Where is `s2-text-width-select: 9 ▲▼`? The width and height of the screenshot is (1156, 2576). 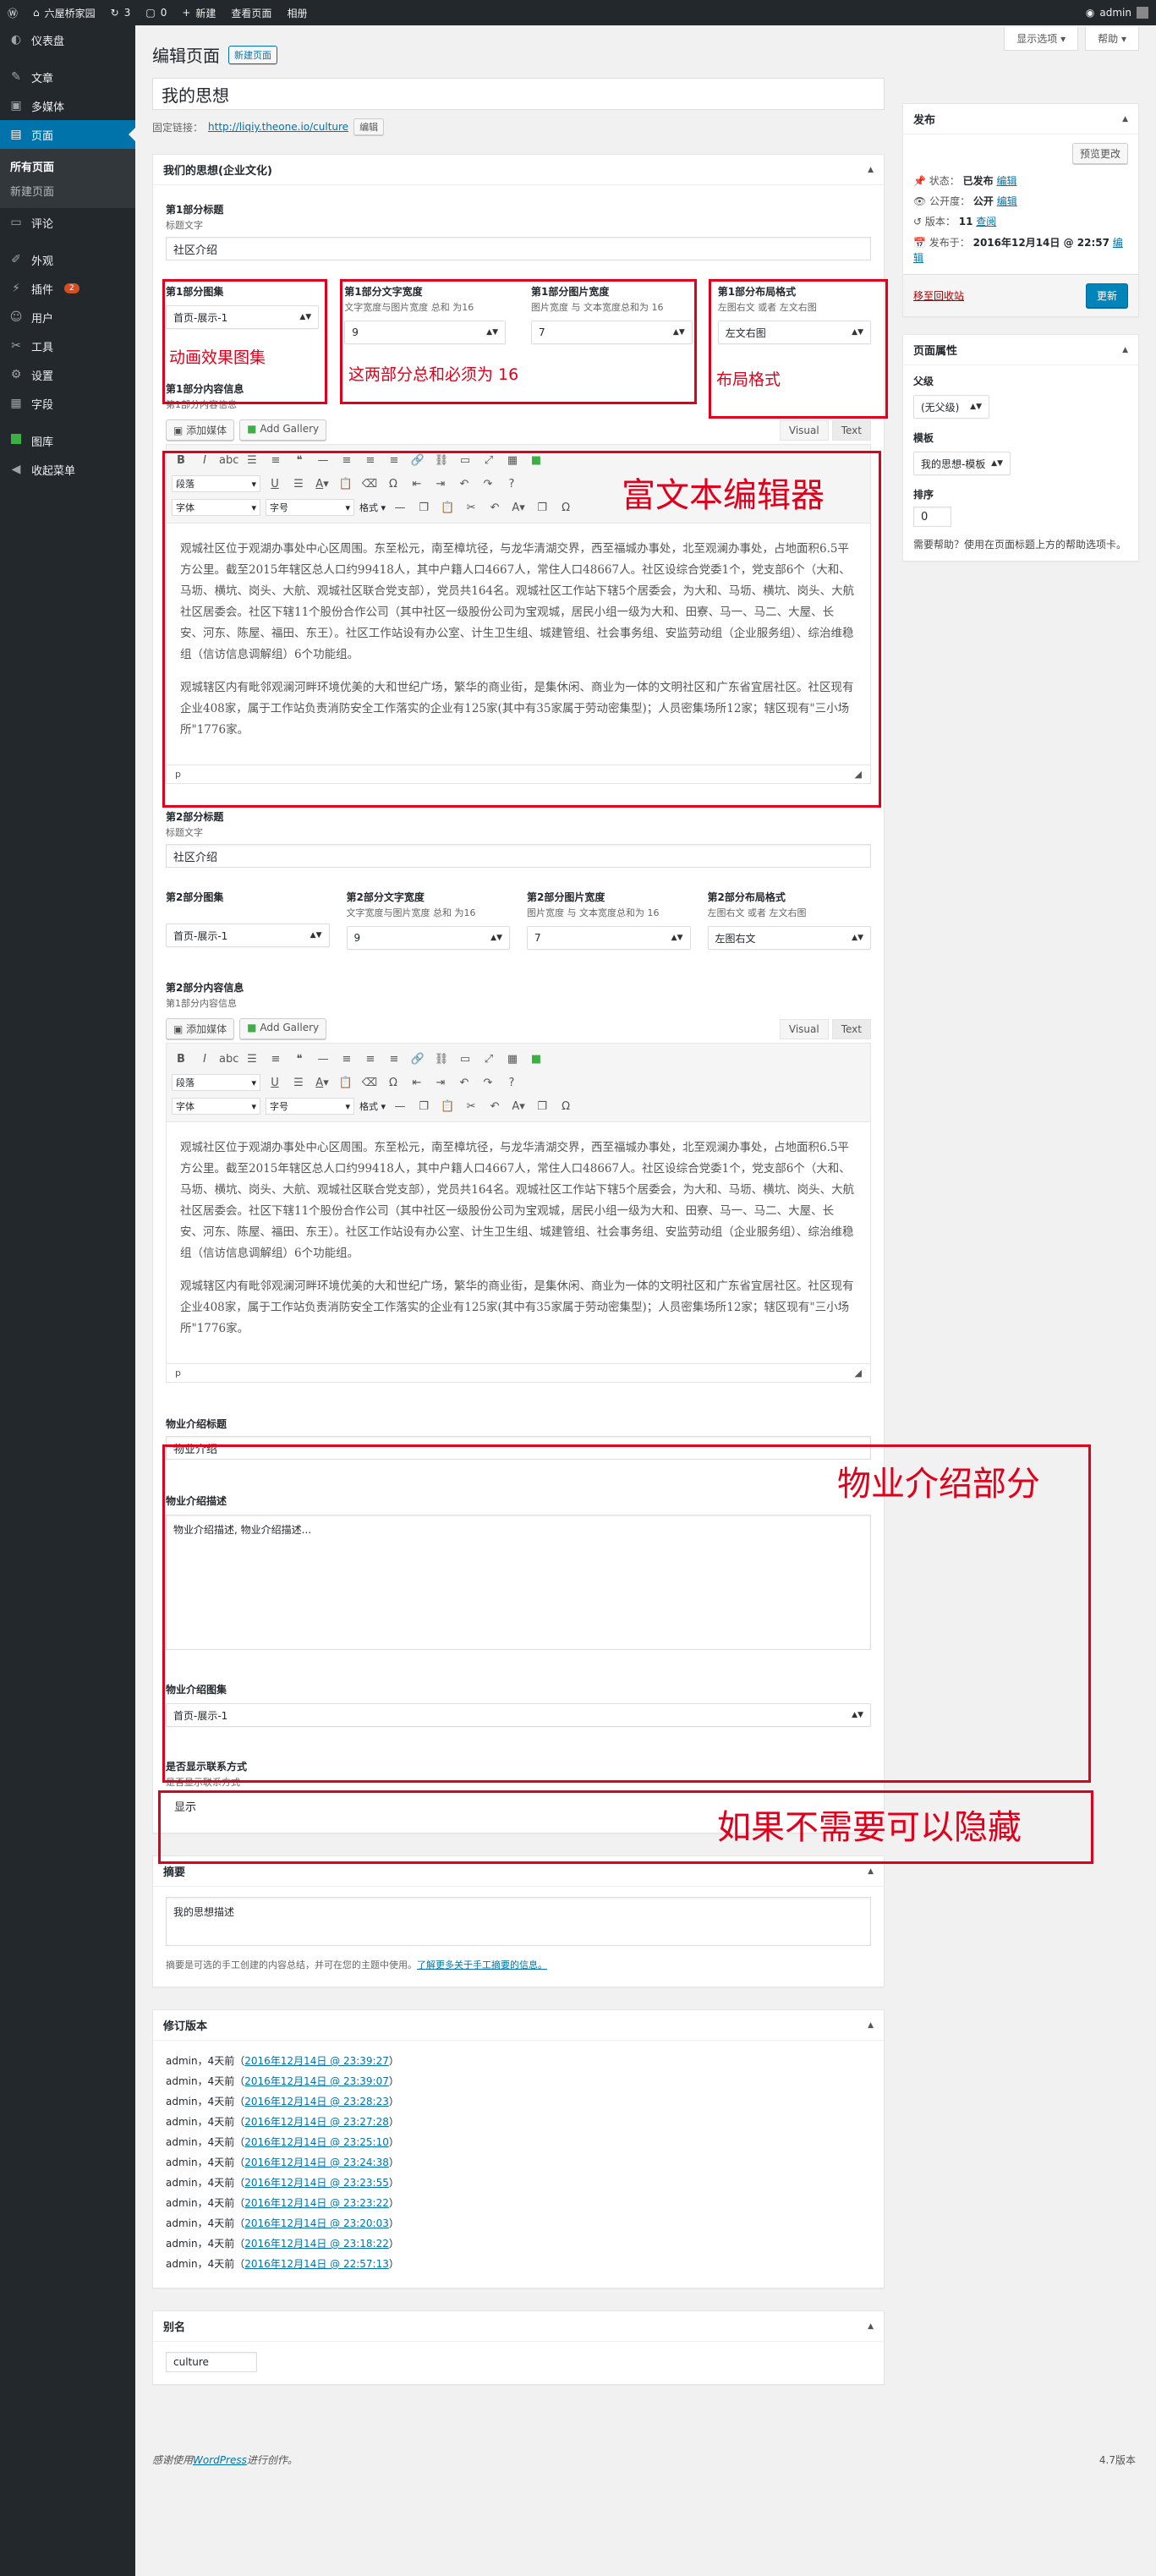 s2-text-width-select: 9 ▲▼ is located at coordinates (428, 938).